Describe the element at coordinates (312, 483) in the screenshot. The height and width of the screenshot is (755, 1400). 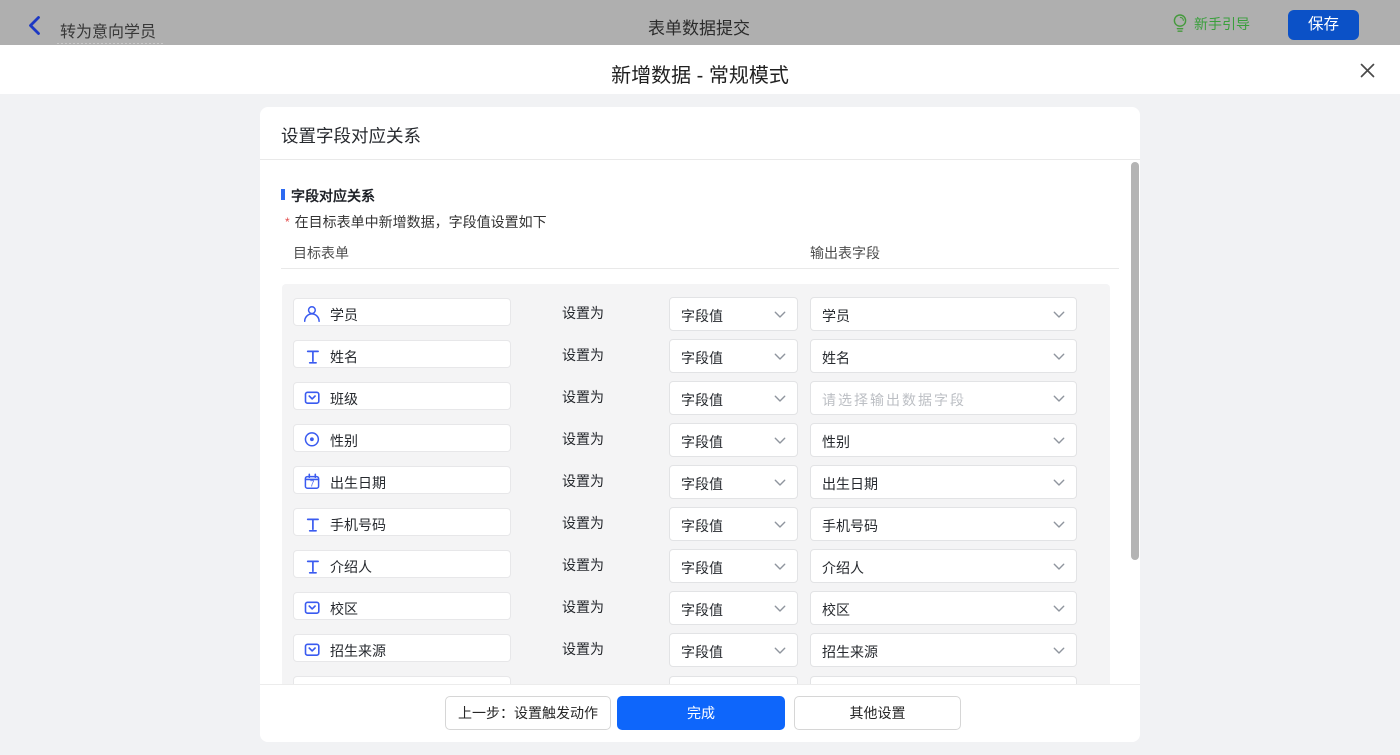
I see `svg-text: 7` at that location.